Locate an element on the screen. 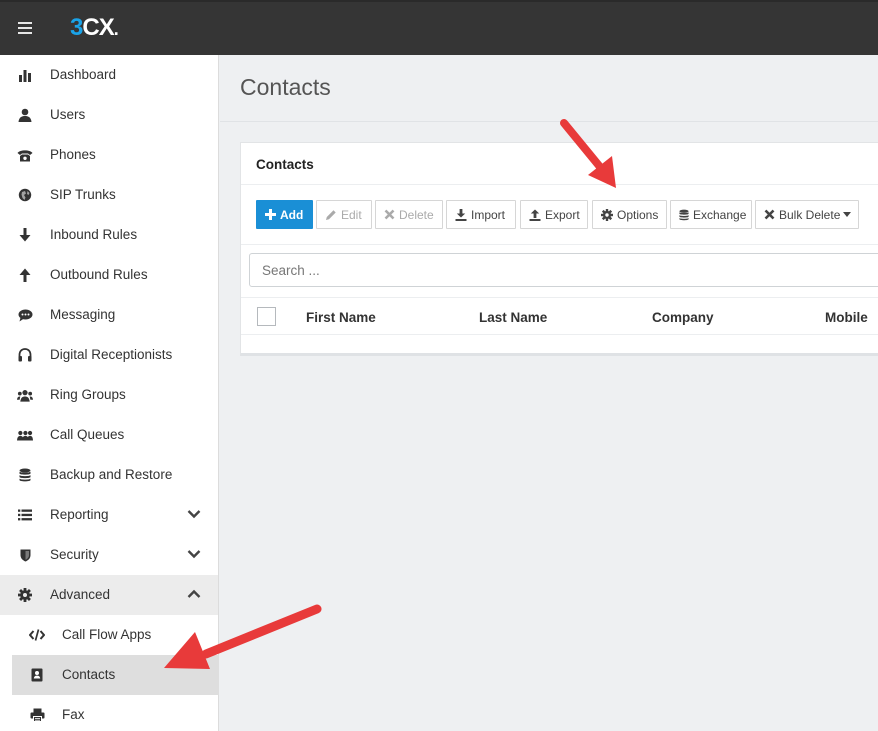  sidebar-item-sip-trunks: SIP Trunks is located at coordinates (109, 195).